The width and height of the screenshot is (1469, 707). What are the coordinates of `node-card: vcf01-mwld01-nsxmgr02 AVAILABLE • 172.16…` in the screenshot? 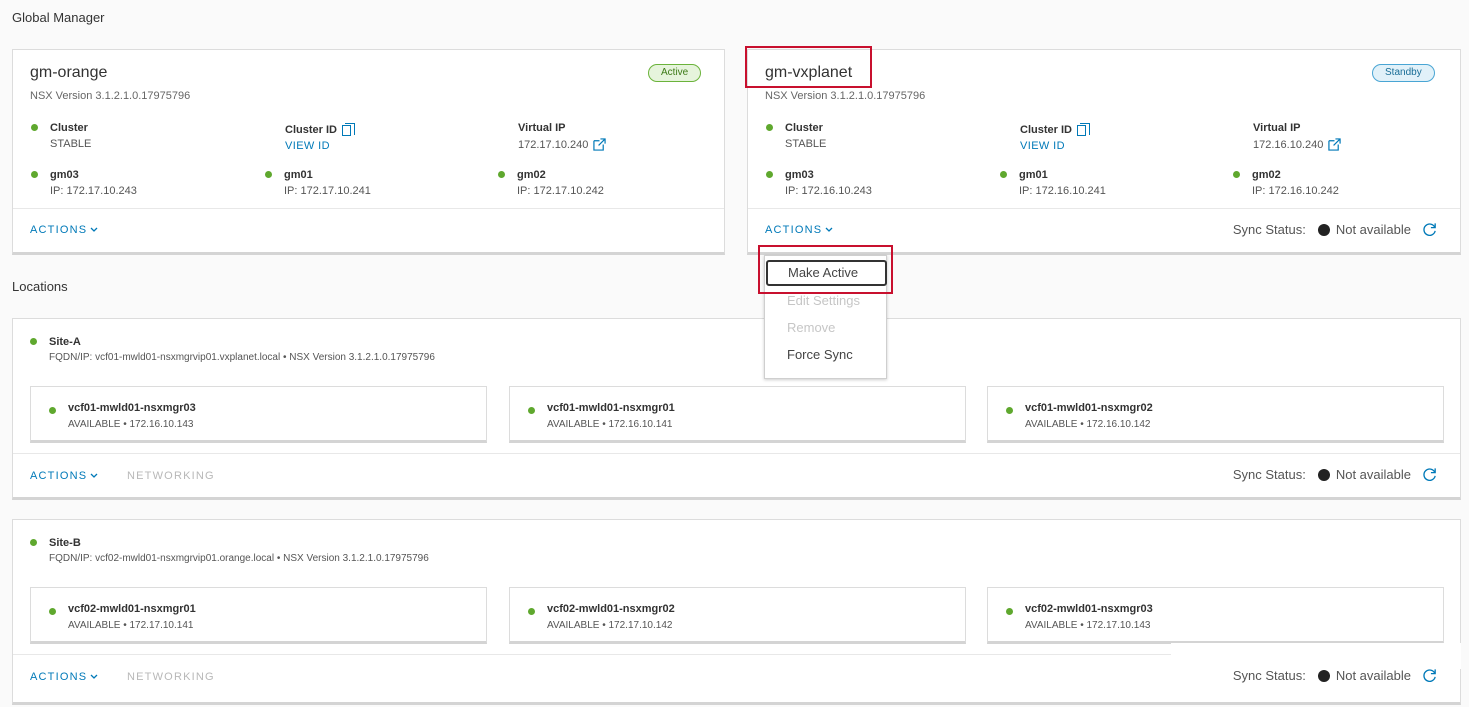 It's located at (1215, 414).